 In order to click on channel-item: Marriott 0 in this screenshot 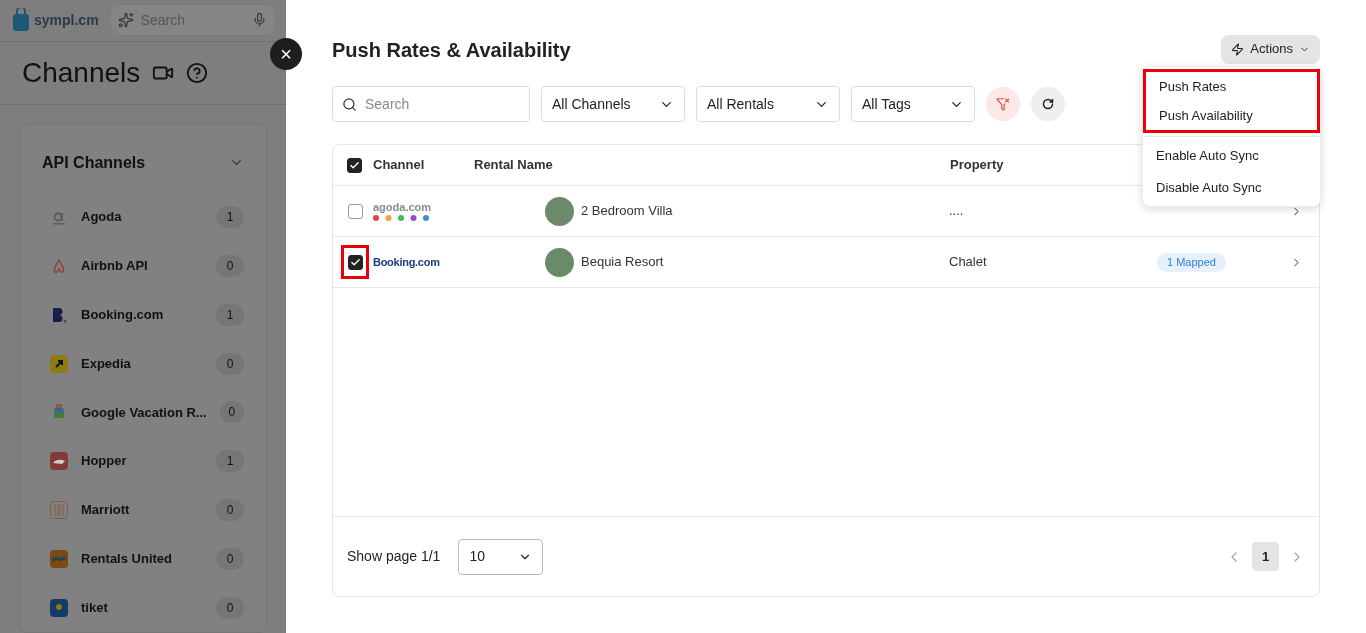, I will do `click(143, 510)`.